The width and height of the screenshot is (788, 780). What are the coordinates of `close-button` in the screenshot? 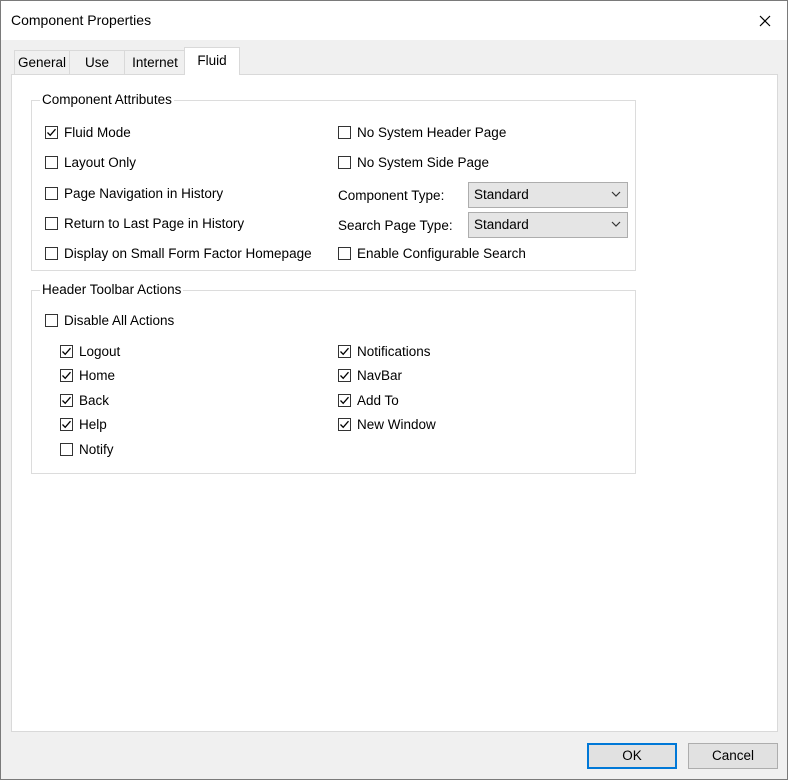 It's located at (765, 20).